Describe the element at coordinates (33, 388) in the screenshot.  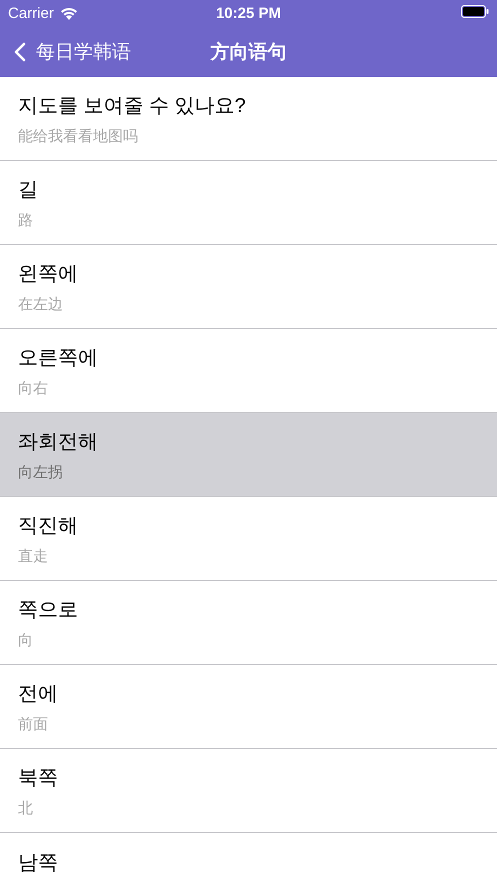
I see `chinese-translation: 向右` at that location.